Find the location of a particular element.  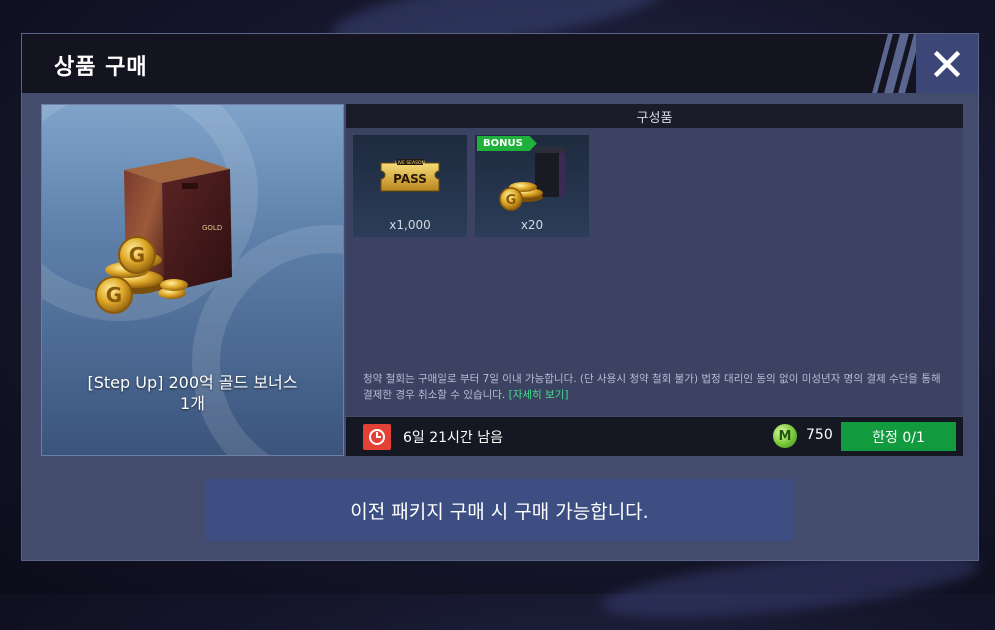

contents-item-season-pass: LIVE SEASON PASS x1,000 is located at coordinates (410, 186).